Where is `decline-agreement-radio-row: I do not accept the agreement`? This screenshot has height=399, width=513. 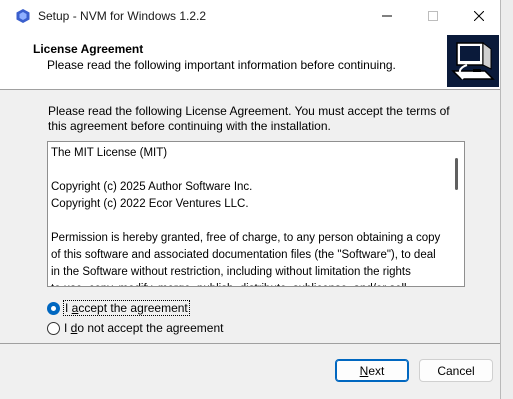 decline-agreement-radio-row: I do not accept the agreement is located at coordinates (135, 328).